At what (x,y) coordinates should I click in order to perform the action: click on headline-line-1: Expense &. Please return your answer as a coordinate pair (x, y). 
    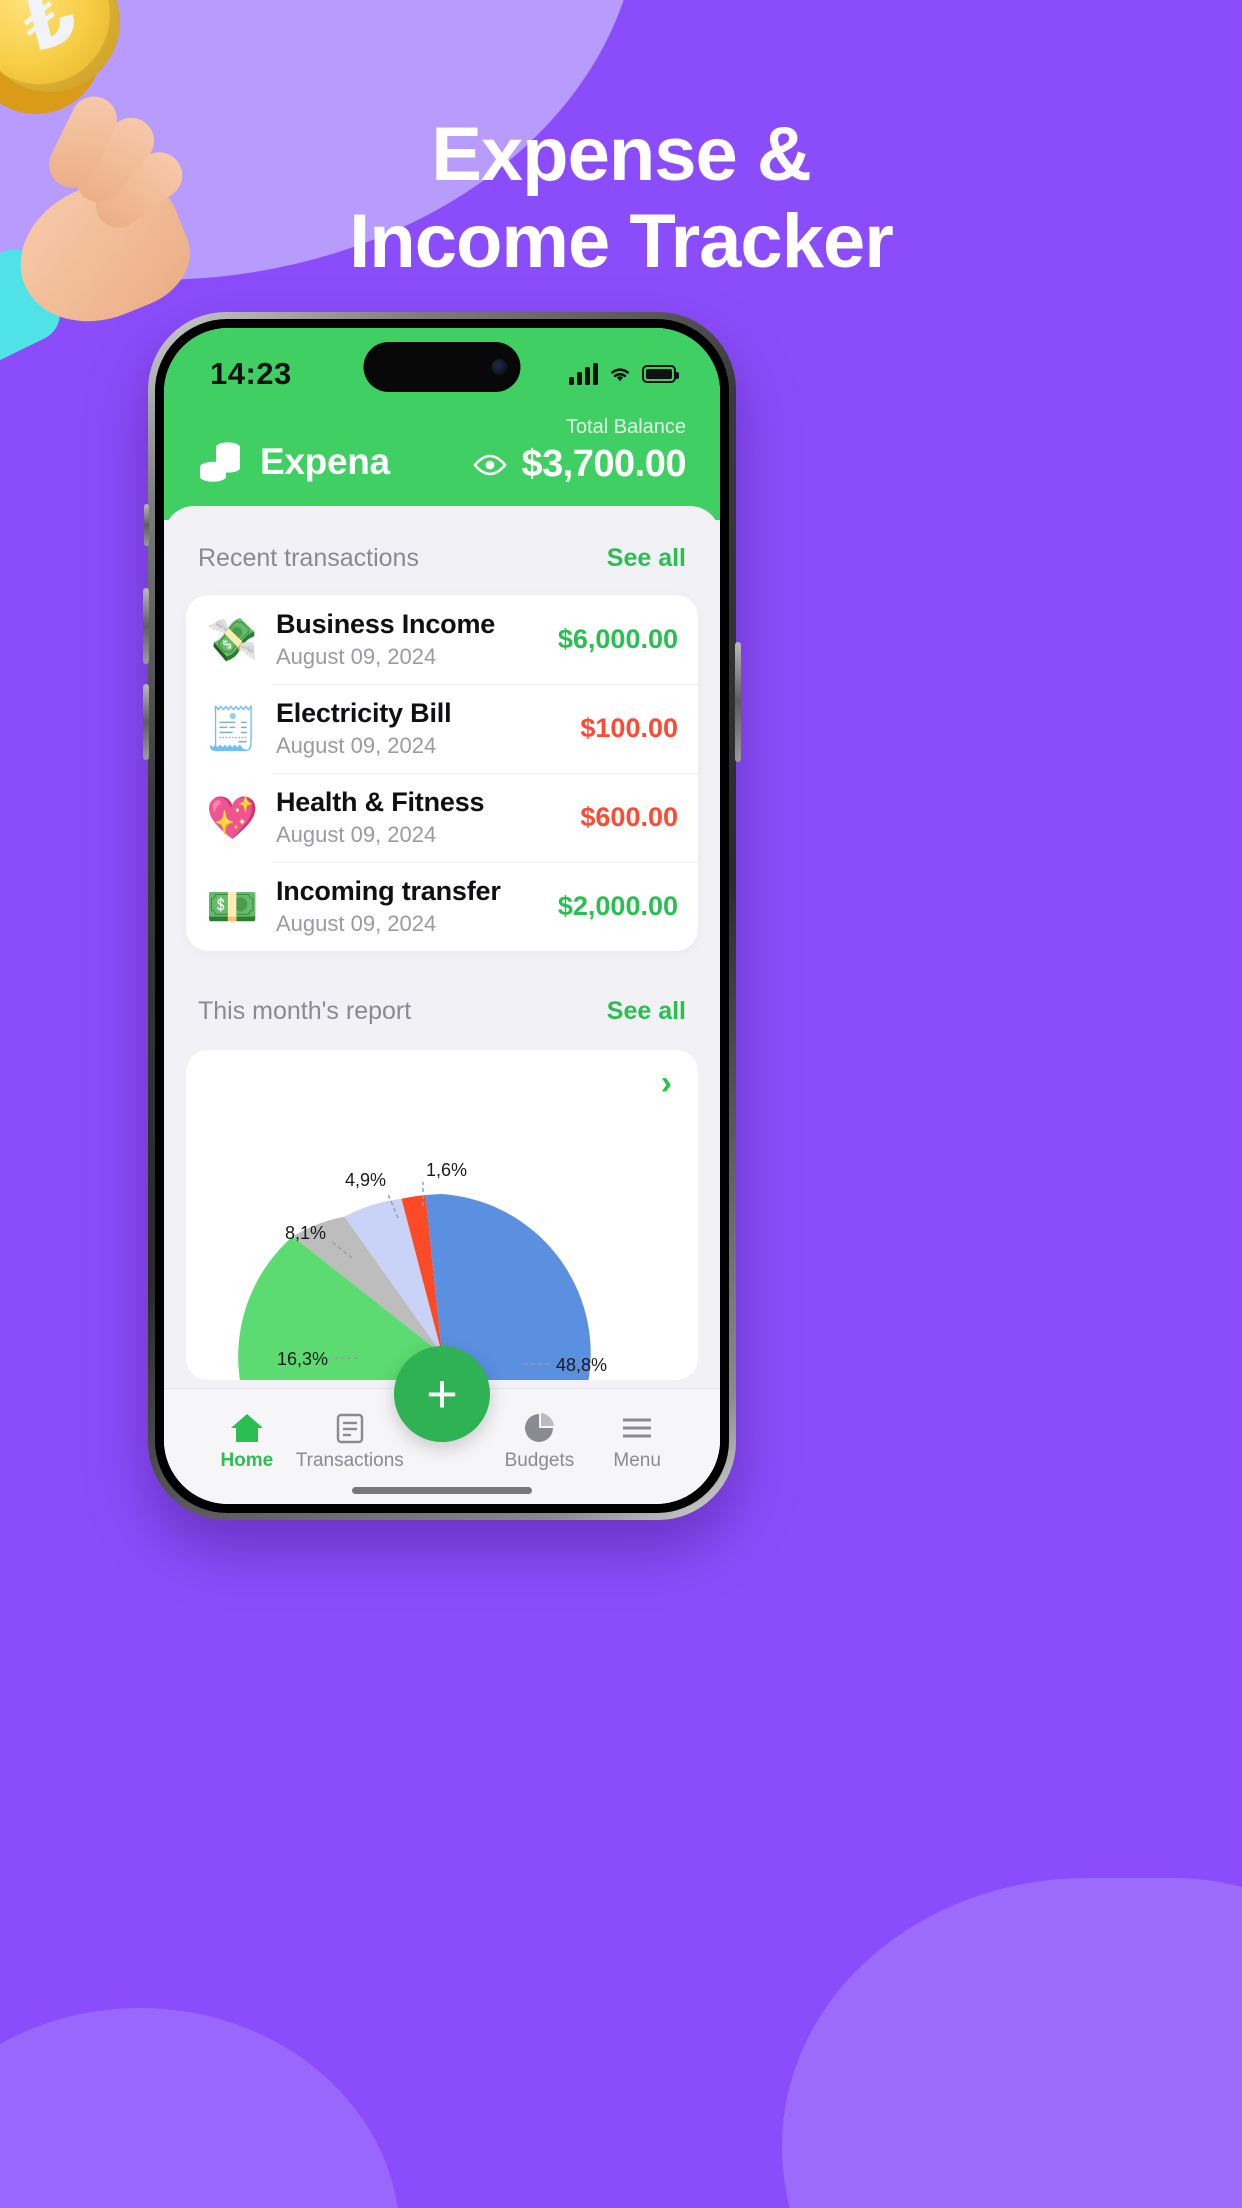
    Looking at the image, I should click on (621, 154).